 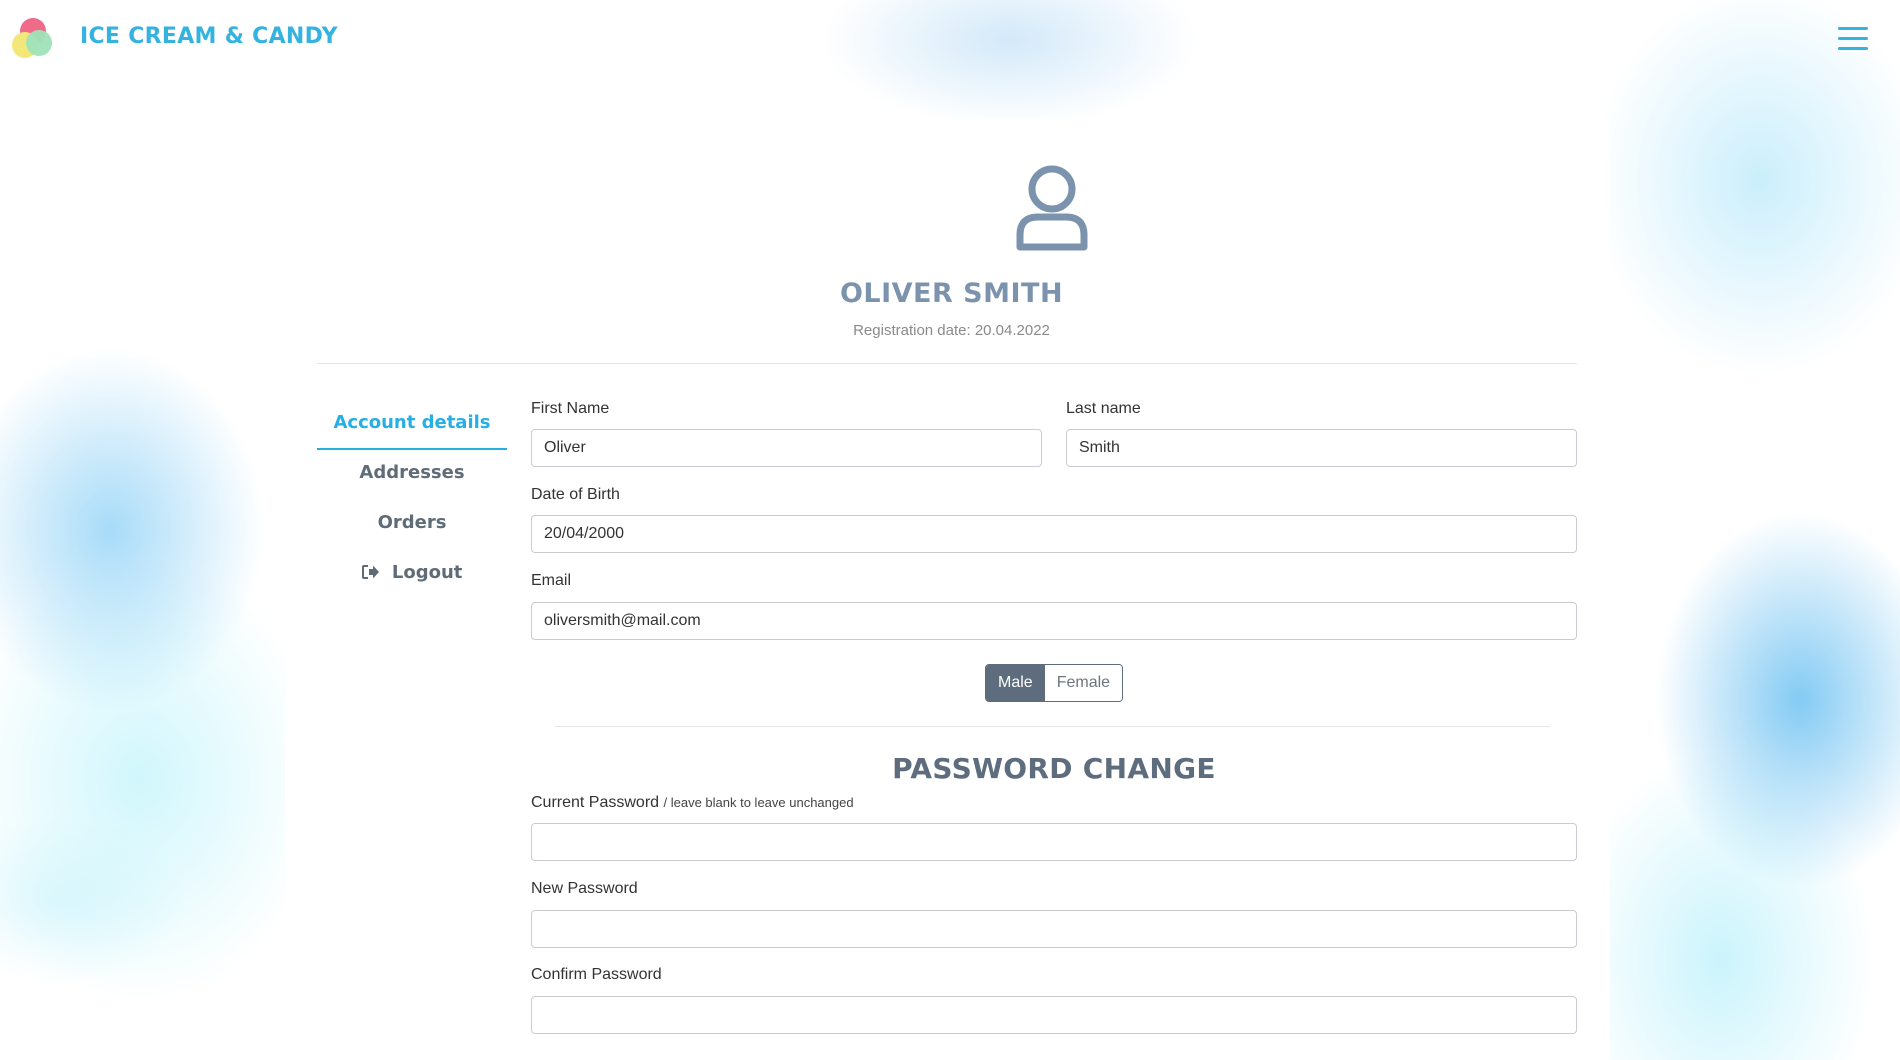 I want to click on sidebar-item-label: Orders, so click(x=412, y=522).